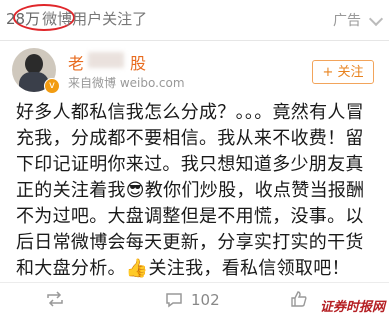 Image resolution: width=389 pixels, height=317 pixels. Describe the element at coordinates (106, 60) in the screenshot. I see `name-blur` at that location.